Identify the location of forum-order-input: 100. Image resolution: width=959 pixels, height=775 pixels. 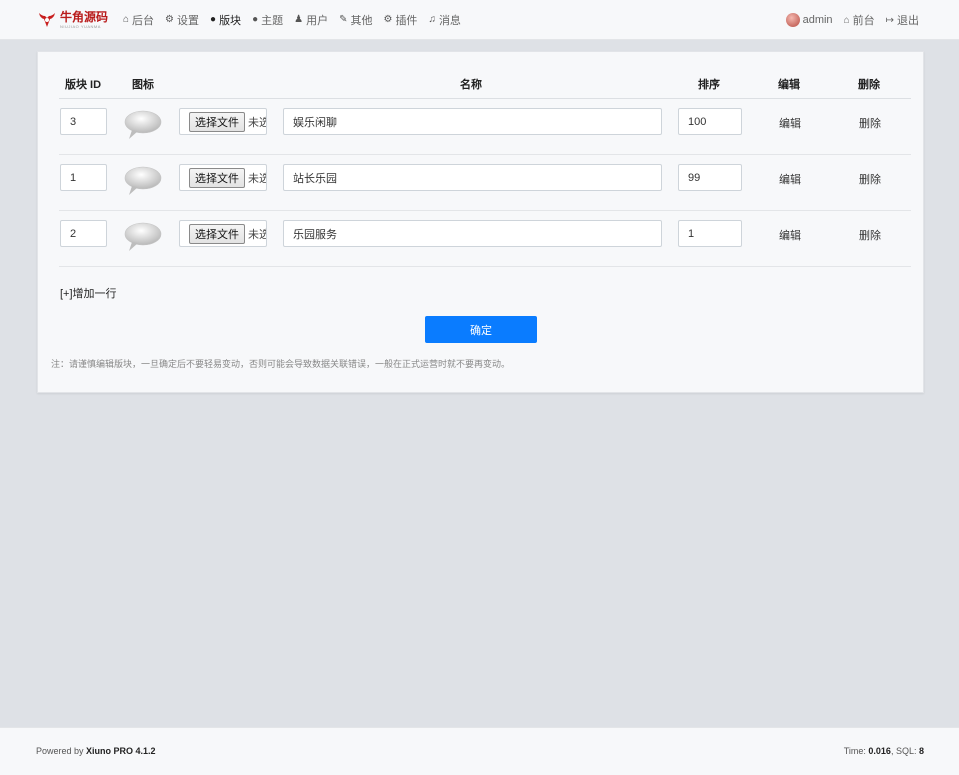
(710, 121).